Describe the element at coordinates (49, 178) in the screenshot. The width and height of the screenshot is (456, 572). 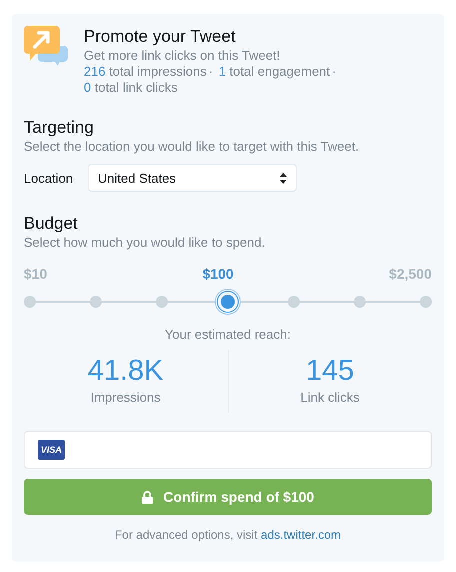
I see `location-label: Location` at that location.